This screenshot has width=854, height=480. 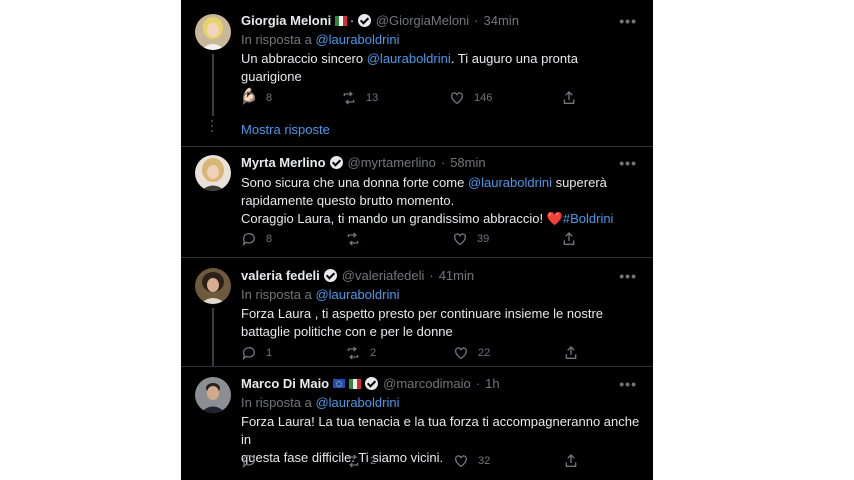 I want to click on tweet-time: 58min, so click(x=467, y=162).